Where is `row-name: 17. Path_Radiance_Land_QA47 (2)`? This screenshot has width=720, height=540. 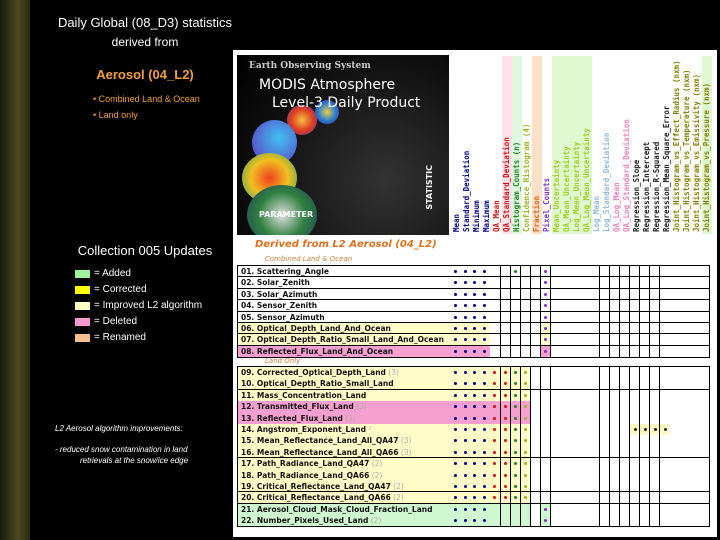 row-name: 17. Path_Radiance_Land_QA47 (2) is located at coordinates (344, 464).